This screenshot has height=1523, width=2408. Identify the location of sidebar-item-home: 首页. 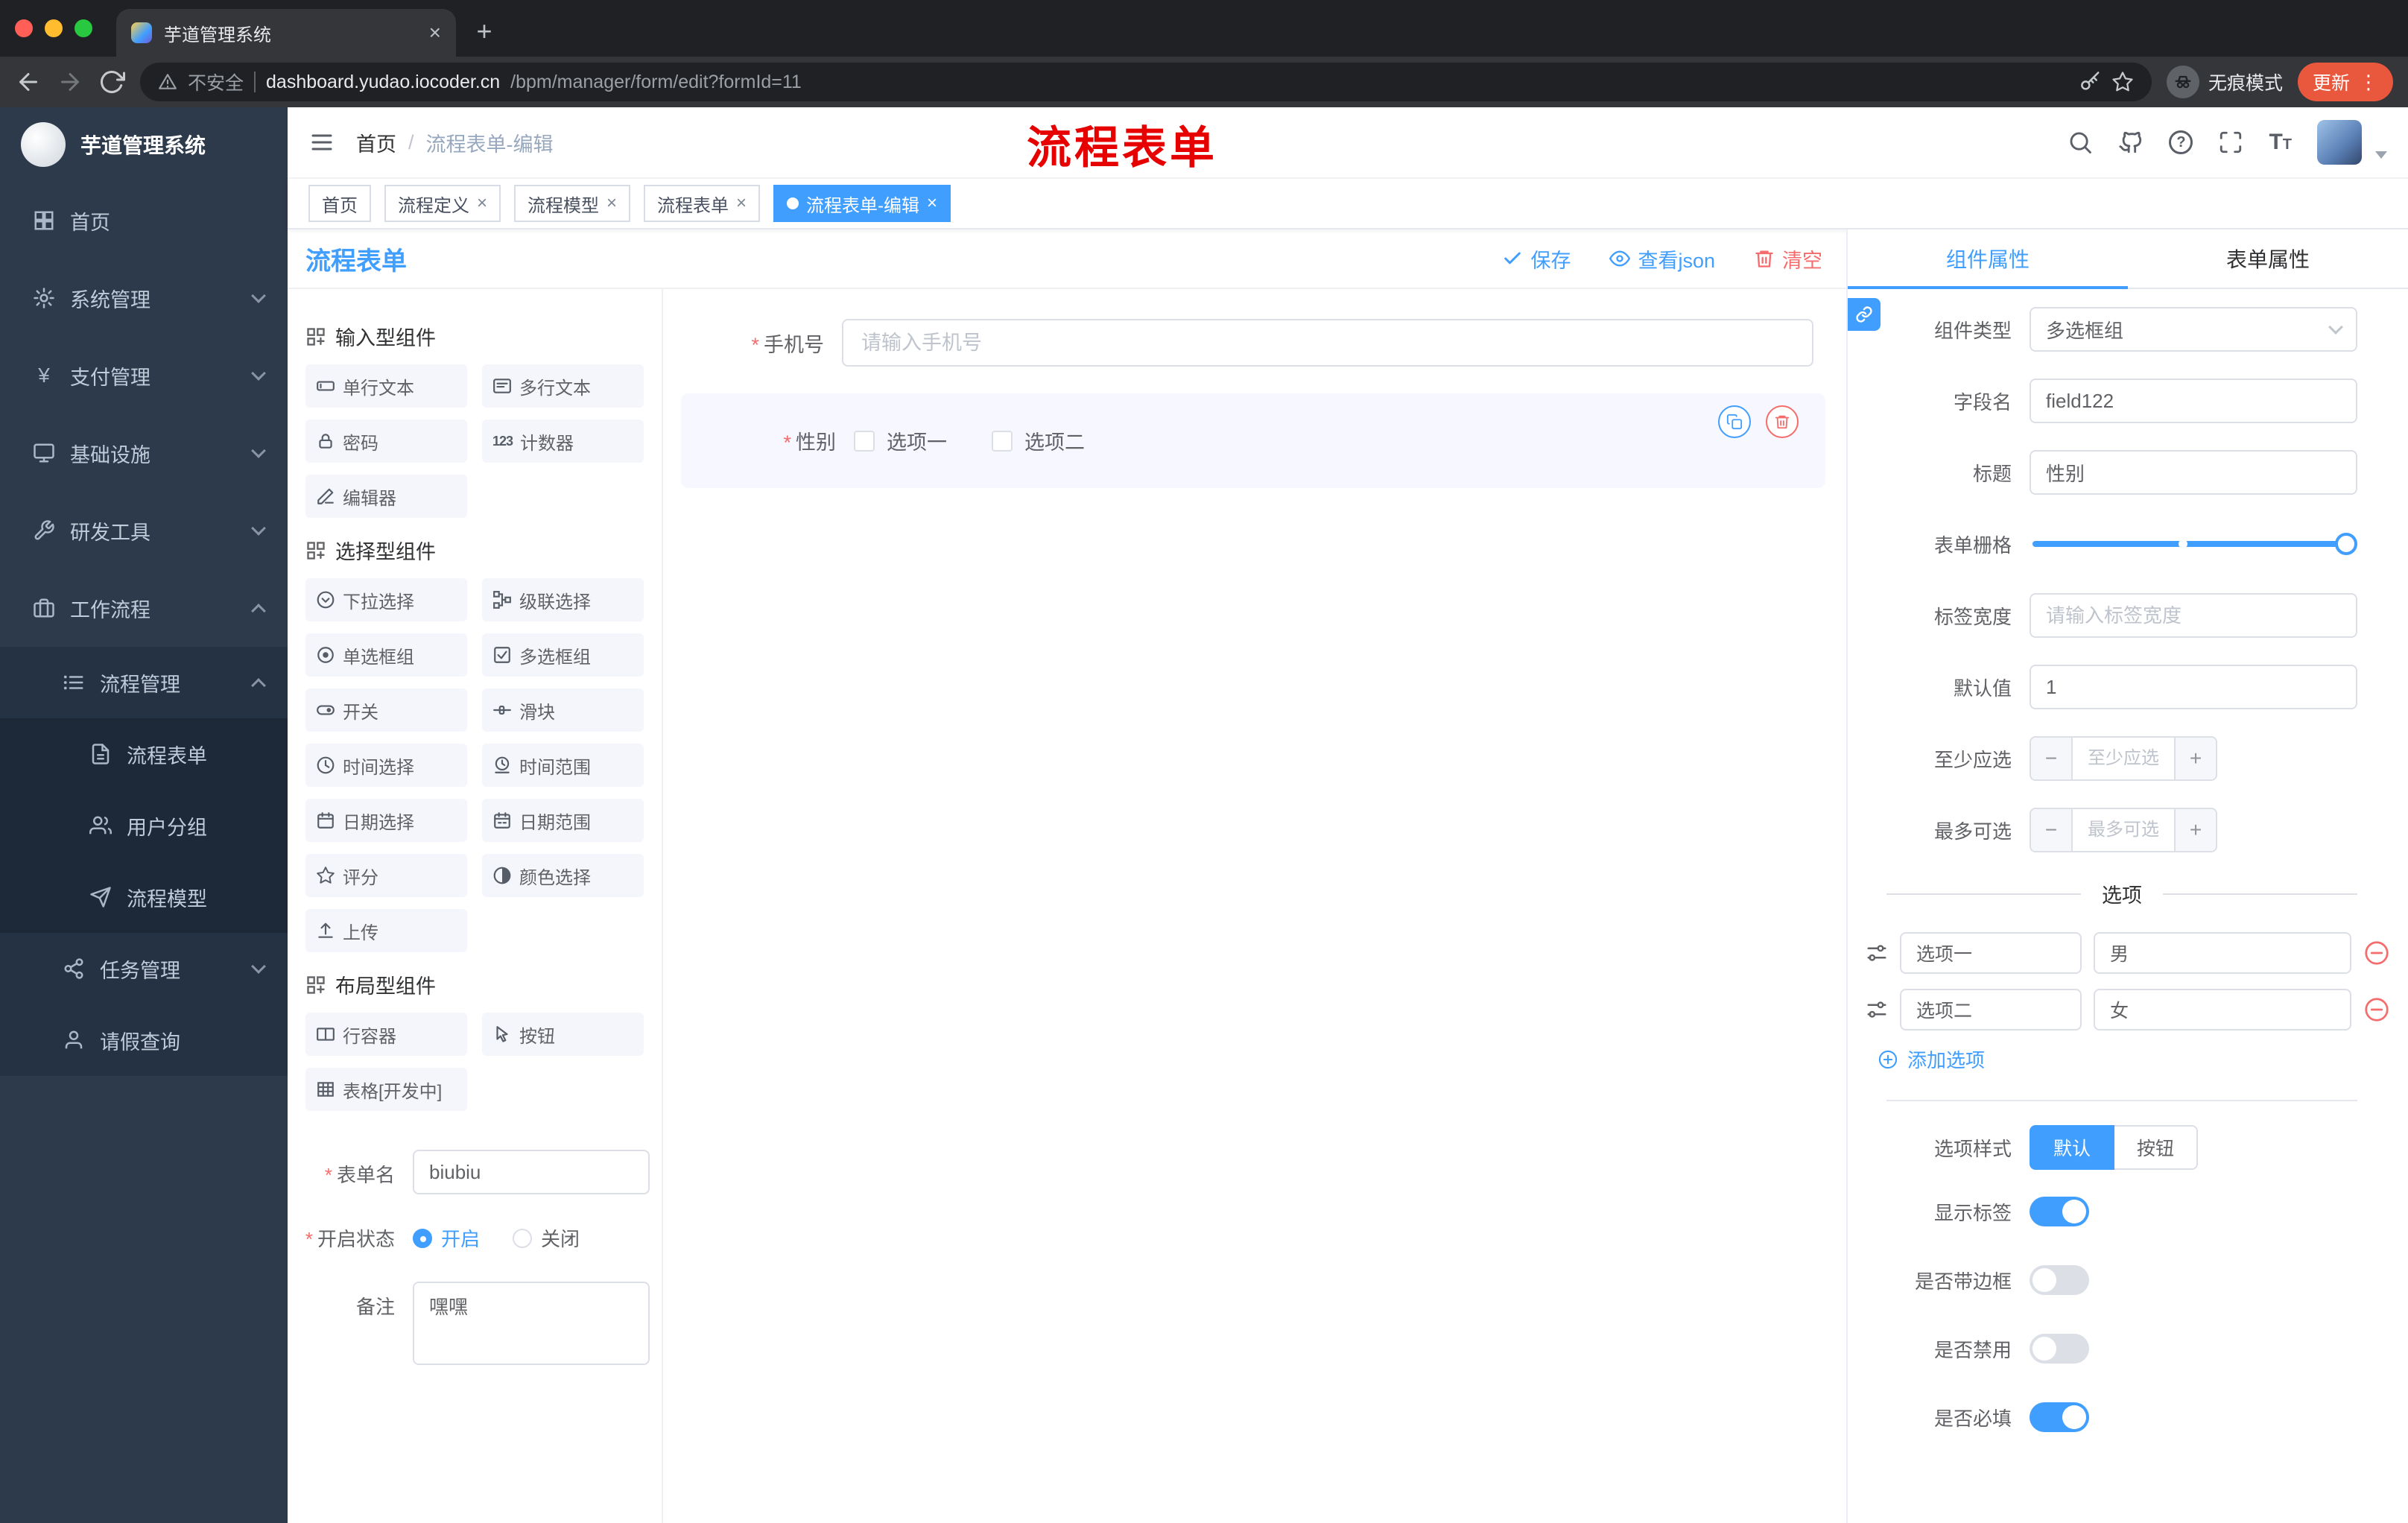
(144, 221).